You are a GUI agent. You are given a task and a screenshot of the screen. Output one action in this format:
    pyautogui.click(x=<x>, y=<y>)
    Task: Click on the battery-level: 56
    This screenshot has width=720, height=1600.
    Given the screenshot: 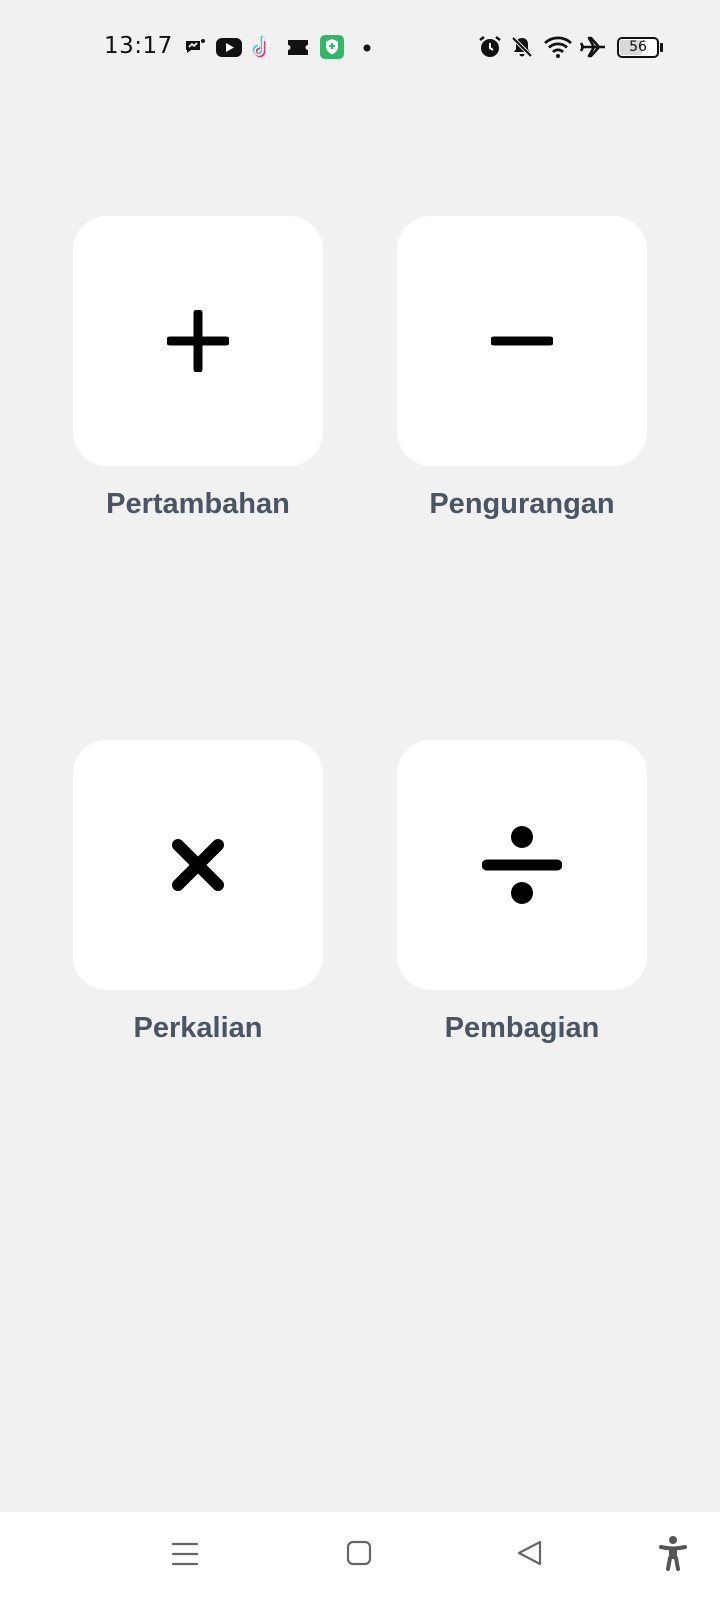 What is the action you would take?
    pyautogui.click(x=638, y=47)
    